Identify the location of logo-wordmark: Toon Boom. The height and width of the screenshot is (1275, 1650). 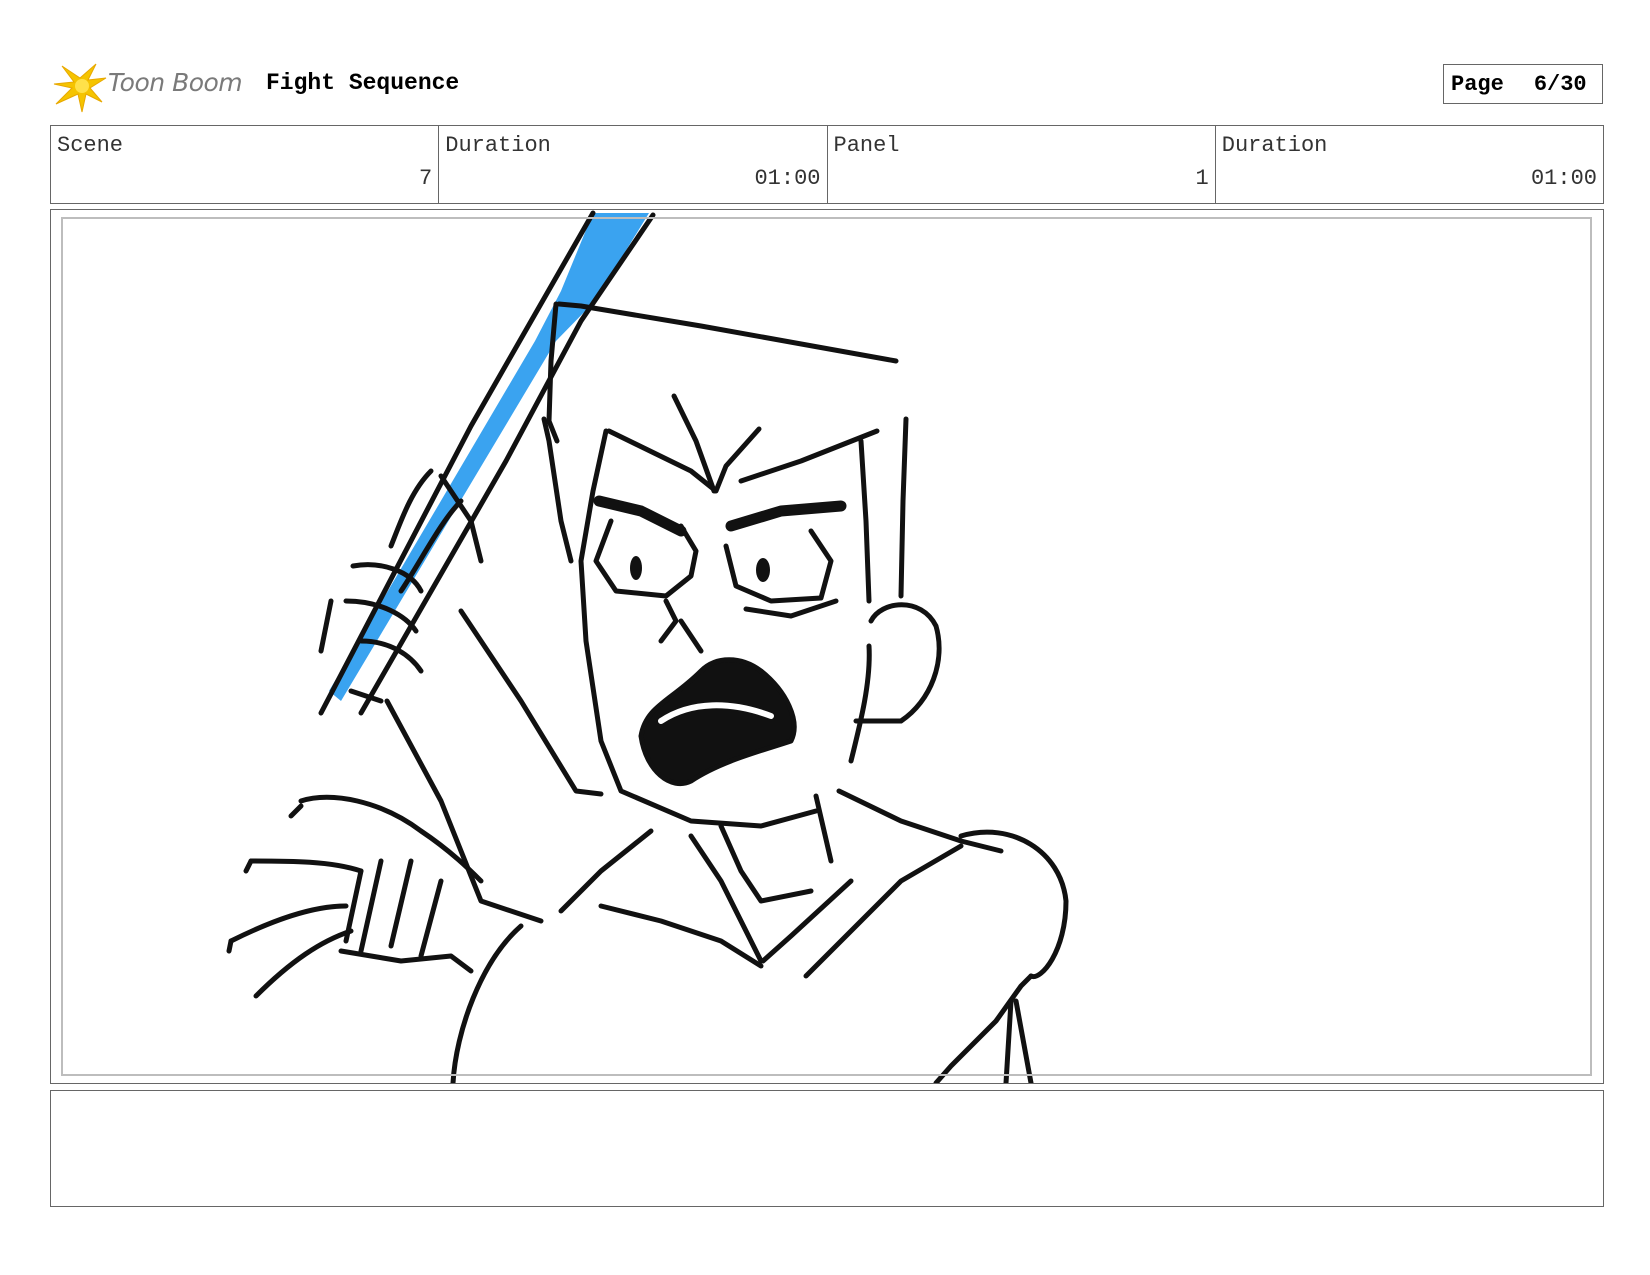
(175, 82).